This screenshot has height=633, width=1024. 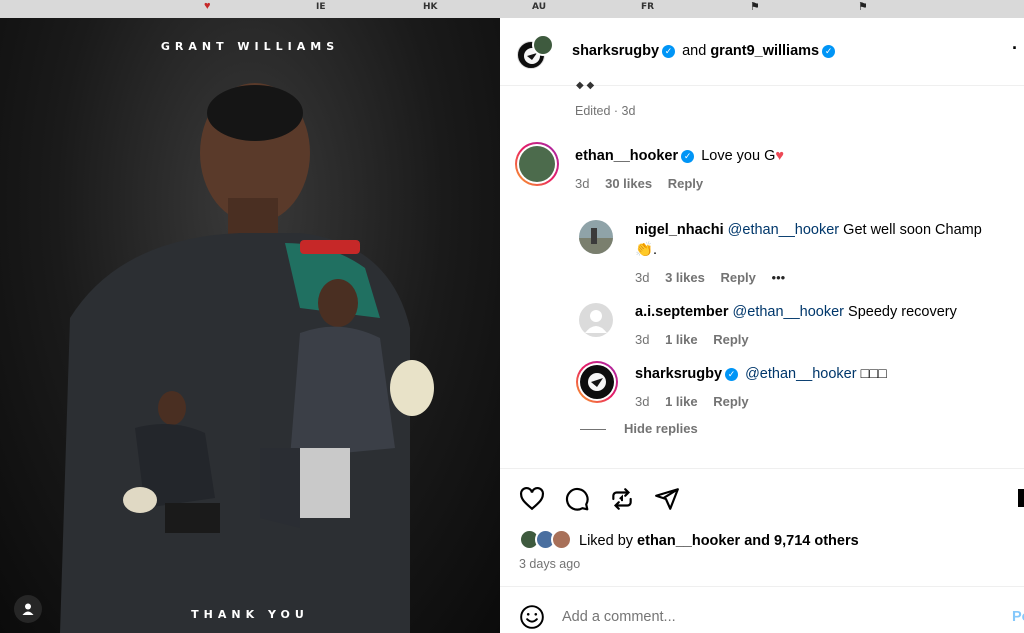 I want to click on author-connector: and, so click(x=694, y=51).